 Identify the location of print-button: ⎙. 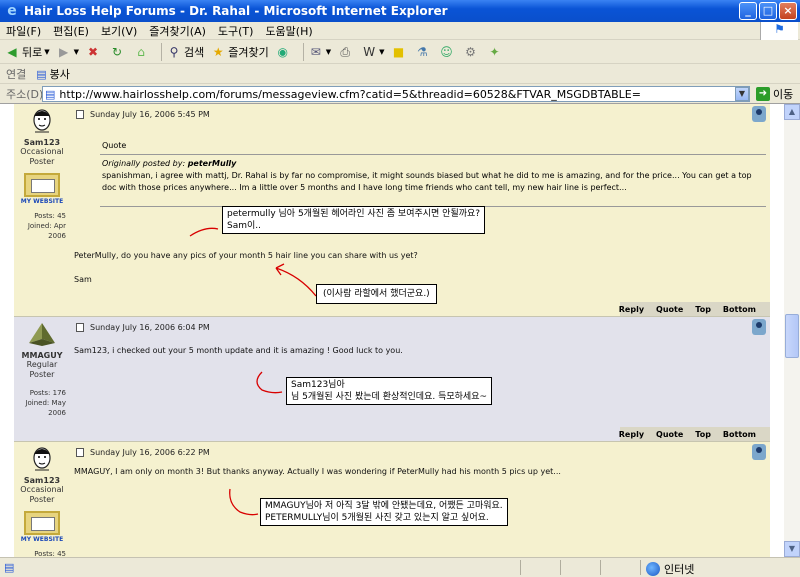
(346, 52).